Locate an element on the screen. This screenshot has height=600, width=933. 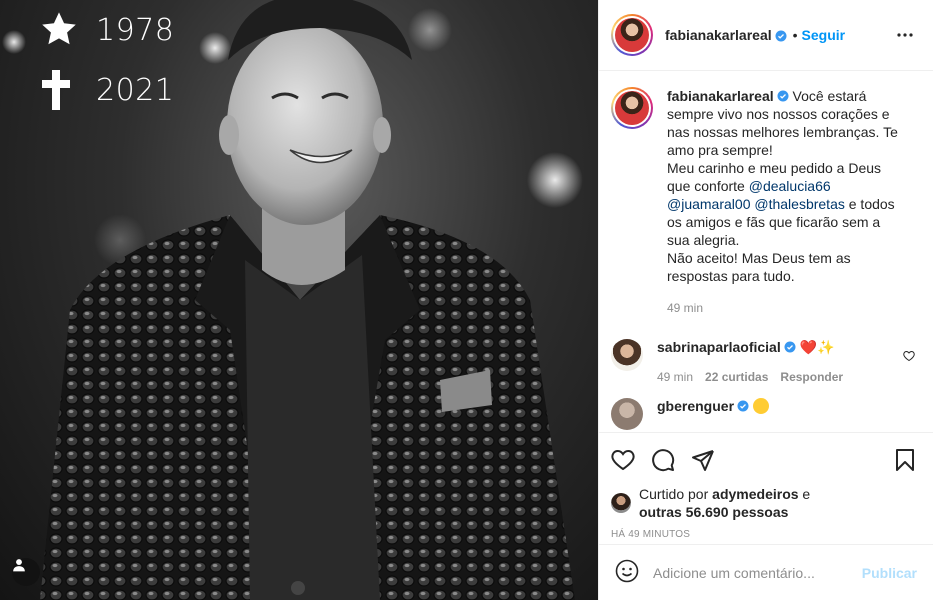
follow-button: Seguir is located at coordinates (824, 35).